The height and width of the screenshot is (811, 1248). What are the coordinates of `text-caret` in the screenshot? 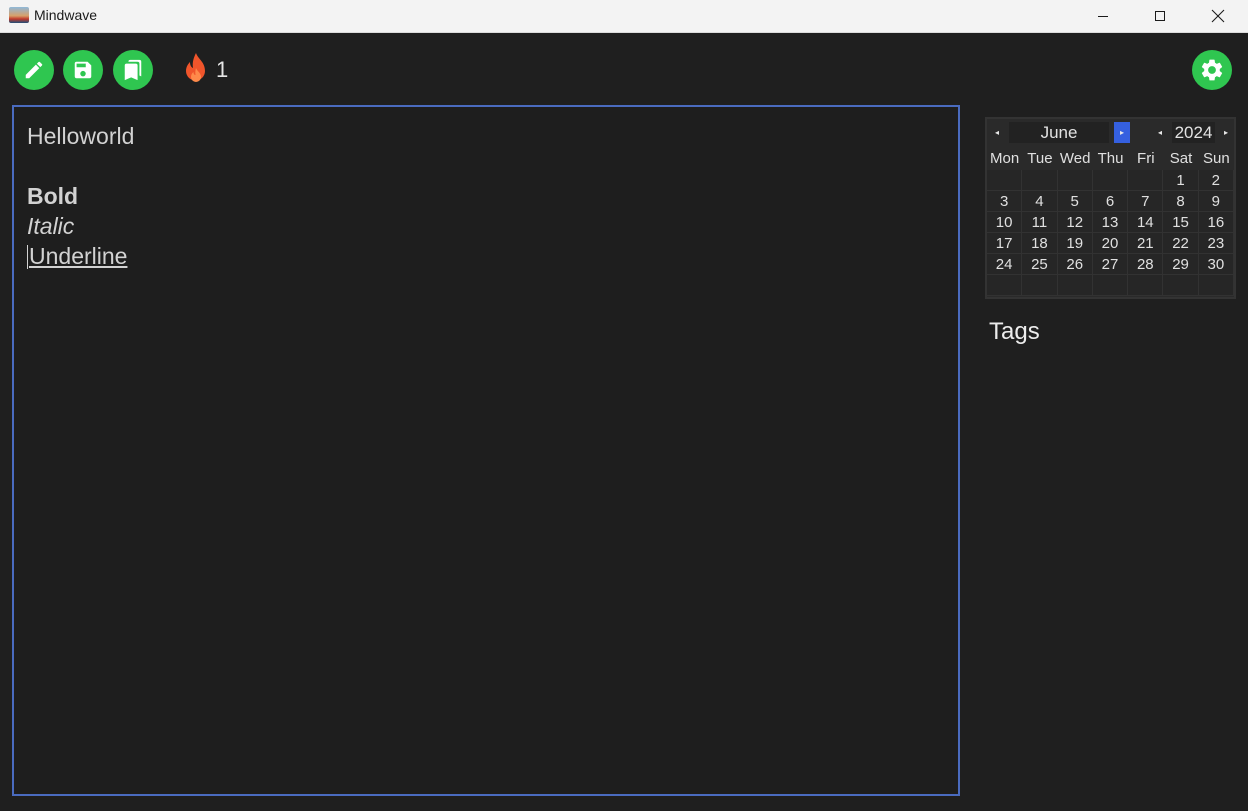 It's located at (27, 257).